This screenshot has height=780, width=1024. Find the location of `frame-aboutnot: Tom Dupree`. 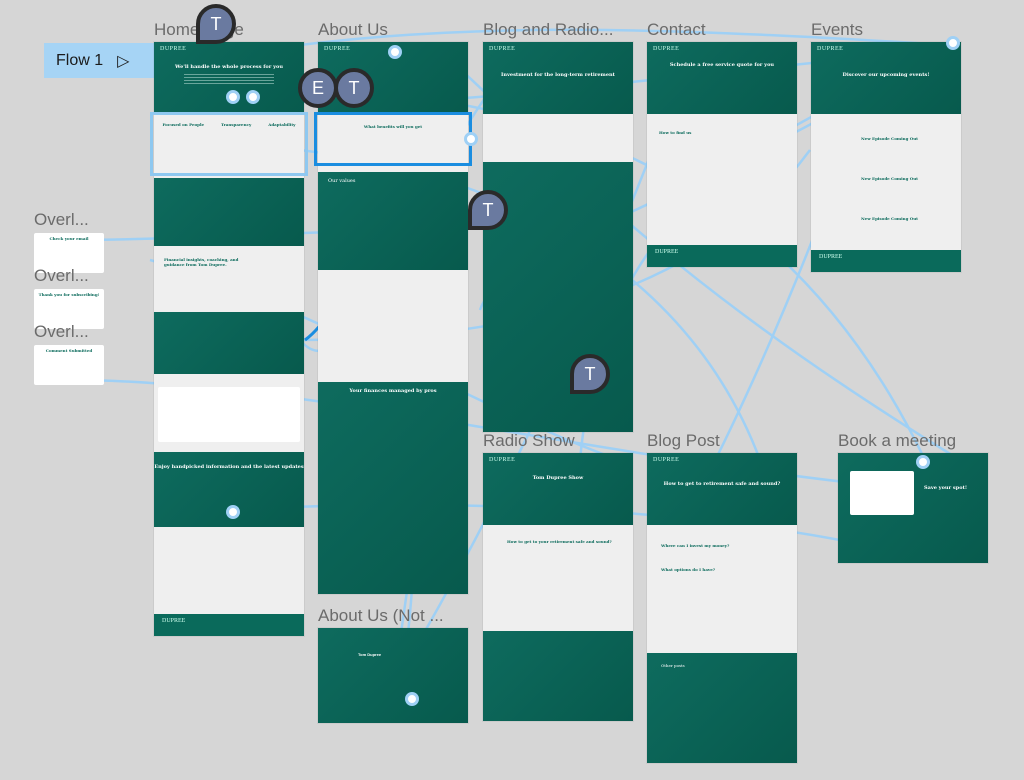

frame-aboutnot: Tom Dupree is located at coordinates (393, 675).